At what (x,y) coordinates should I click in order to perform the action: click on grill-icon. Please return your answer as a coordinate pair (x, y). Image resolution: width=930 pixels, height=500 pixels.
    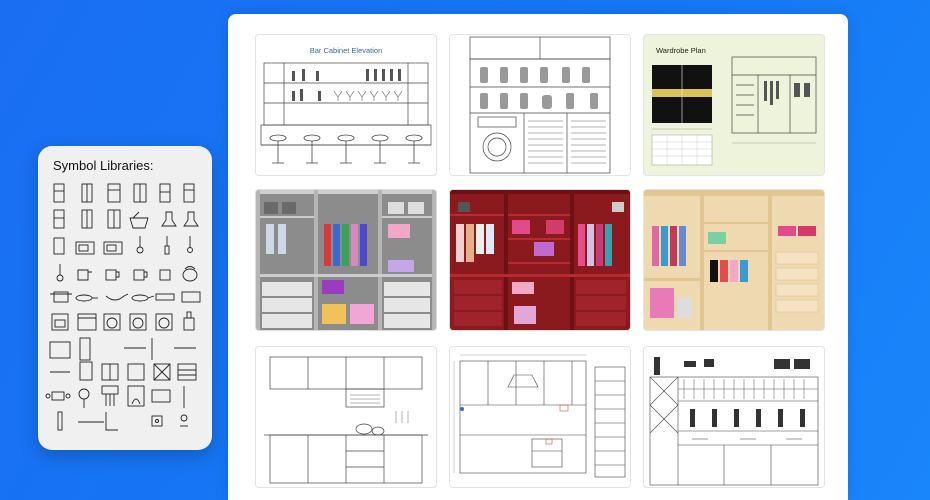
    Looking at the image, I should click on (191, 297).